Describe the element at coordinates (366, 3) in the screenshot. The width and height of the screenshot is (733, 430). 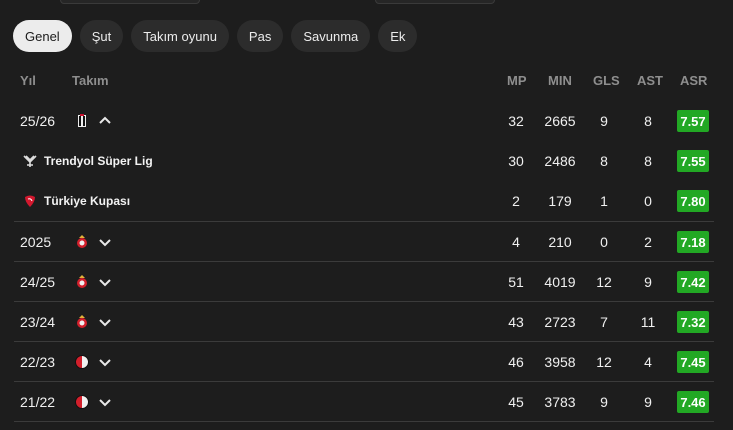
I see `top-scroll-strip` at that location.